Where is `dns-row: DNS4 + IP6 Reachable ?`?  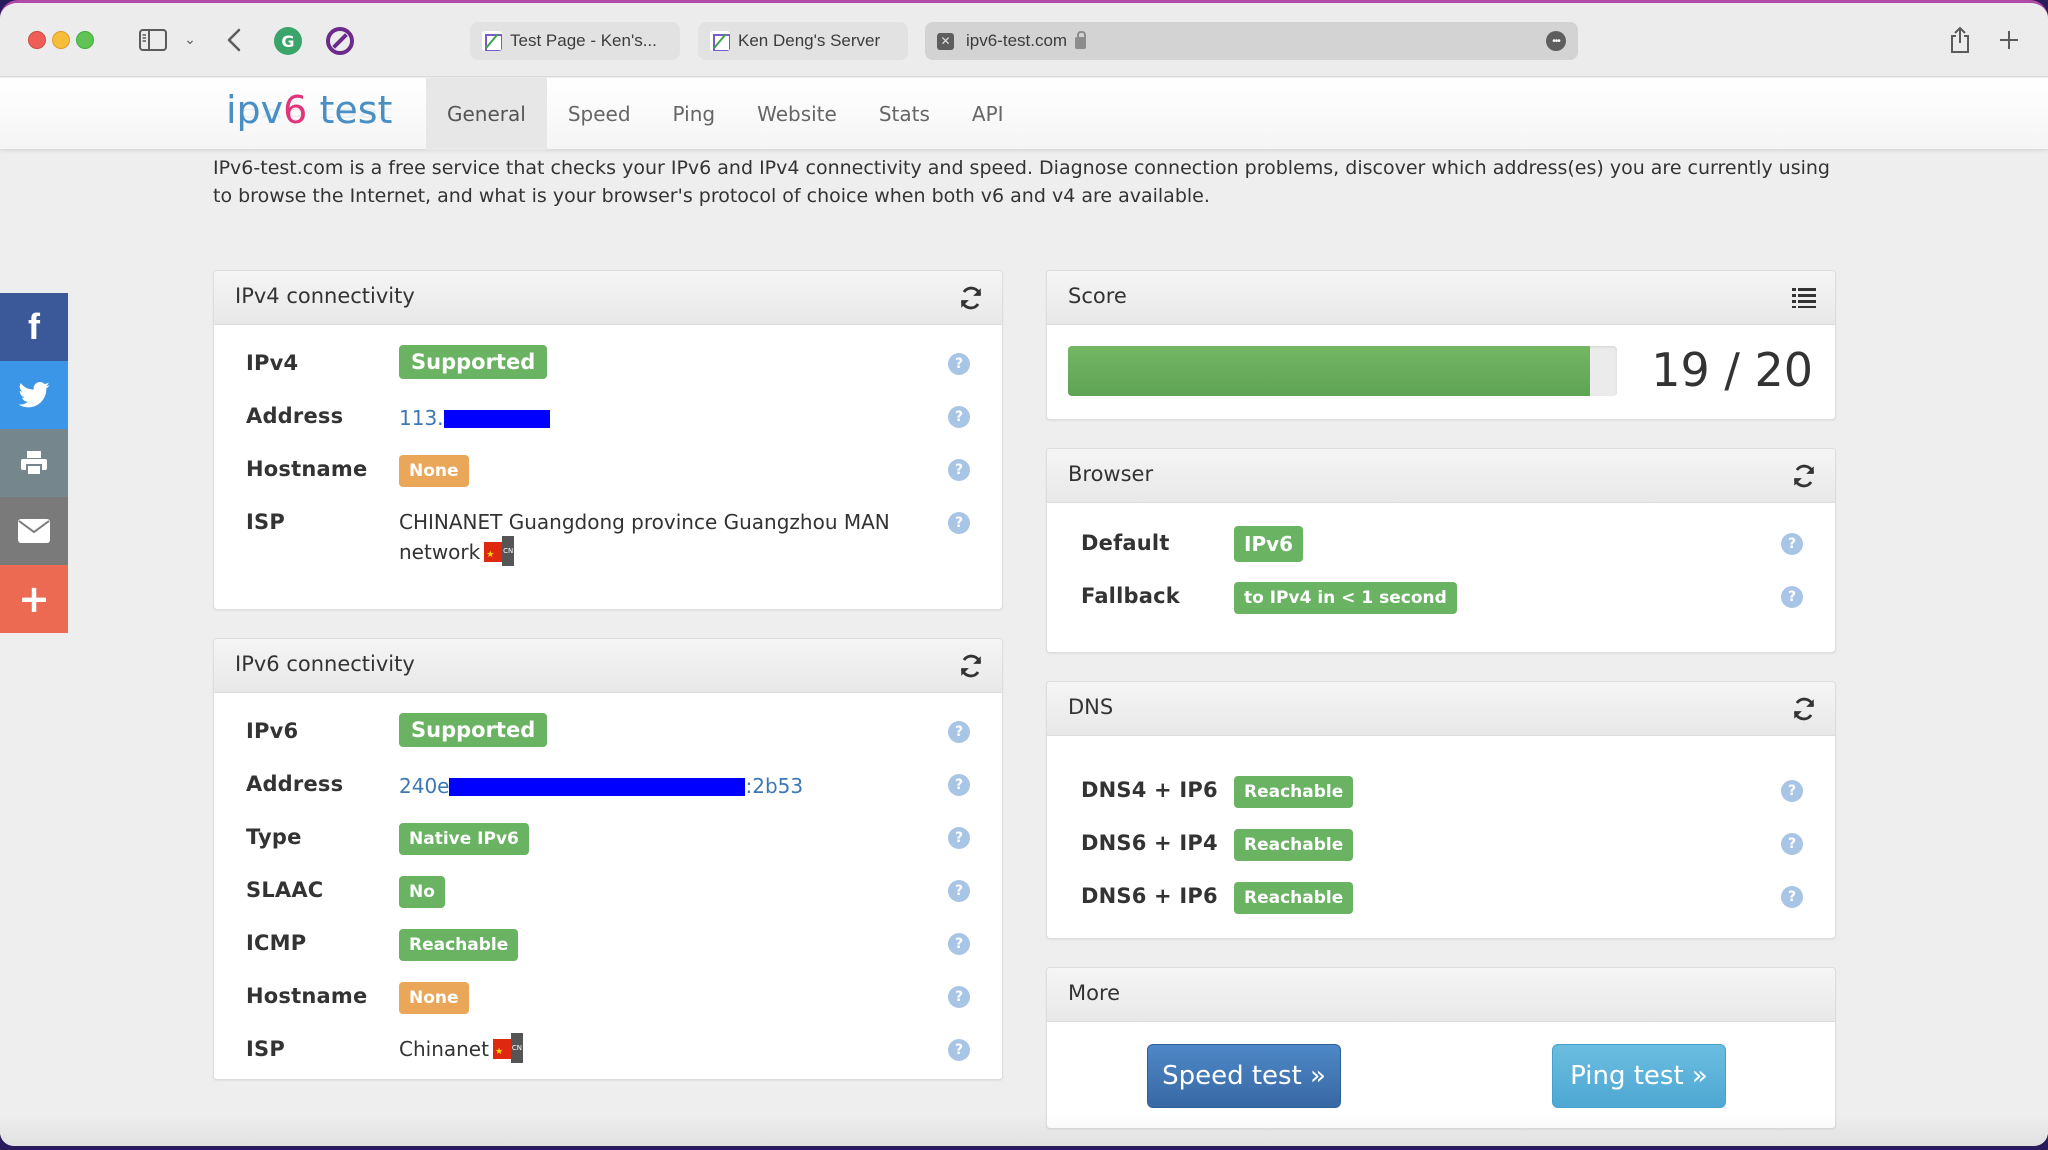 dns-row: DNS4 + IP6 Reachable ? is located at coordinates (1443, 792).